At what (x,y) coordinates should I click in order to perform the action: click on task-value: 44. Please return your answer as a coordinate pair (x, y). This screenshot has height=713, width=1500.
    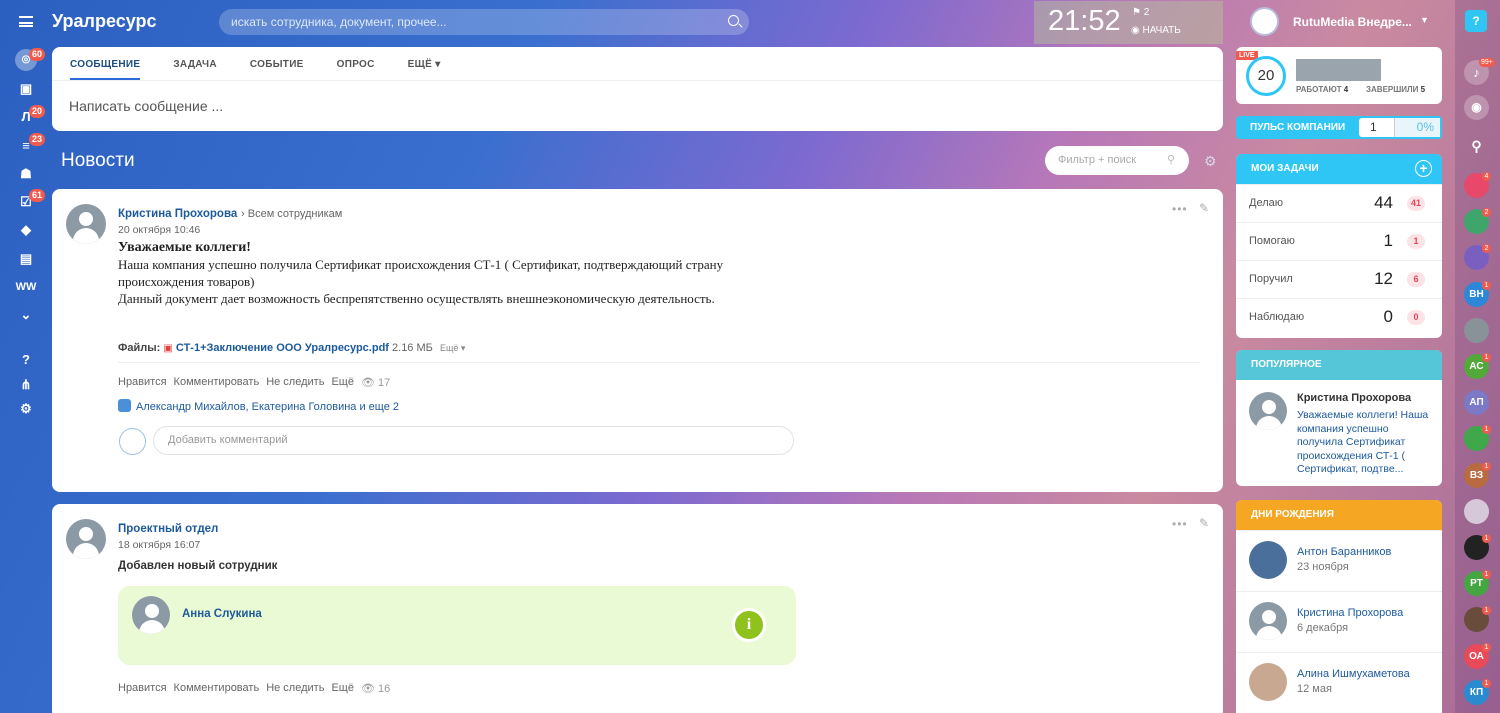
    Looking at the image, I should click on (1383, 202).